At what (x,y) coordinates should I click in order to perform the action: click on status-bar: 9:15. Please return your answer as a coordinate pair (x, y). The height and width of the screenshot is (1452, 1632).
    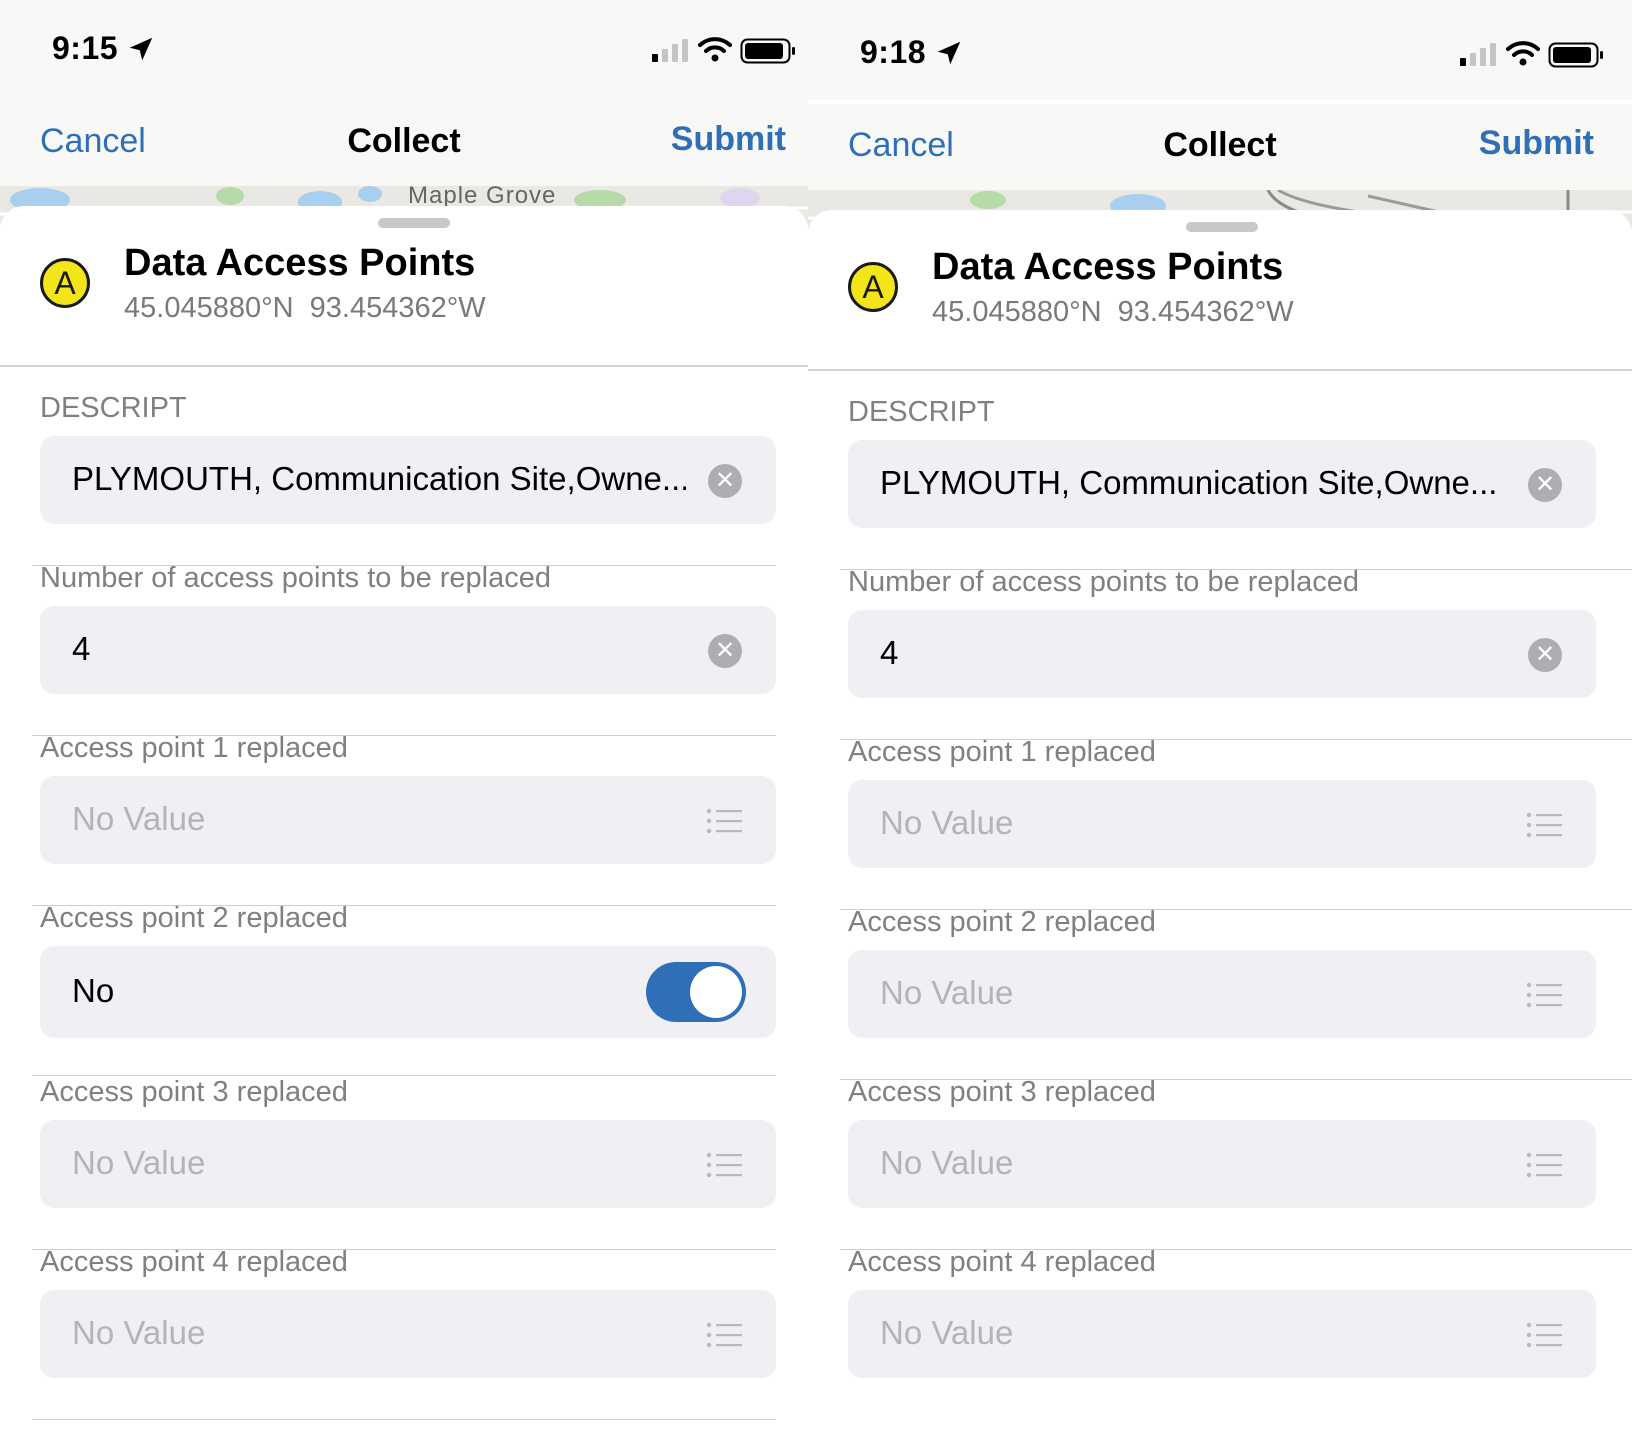
    Looking at the image, I should click on (404, 50).